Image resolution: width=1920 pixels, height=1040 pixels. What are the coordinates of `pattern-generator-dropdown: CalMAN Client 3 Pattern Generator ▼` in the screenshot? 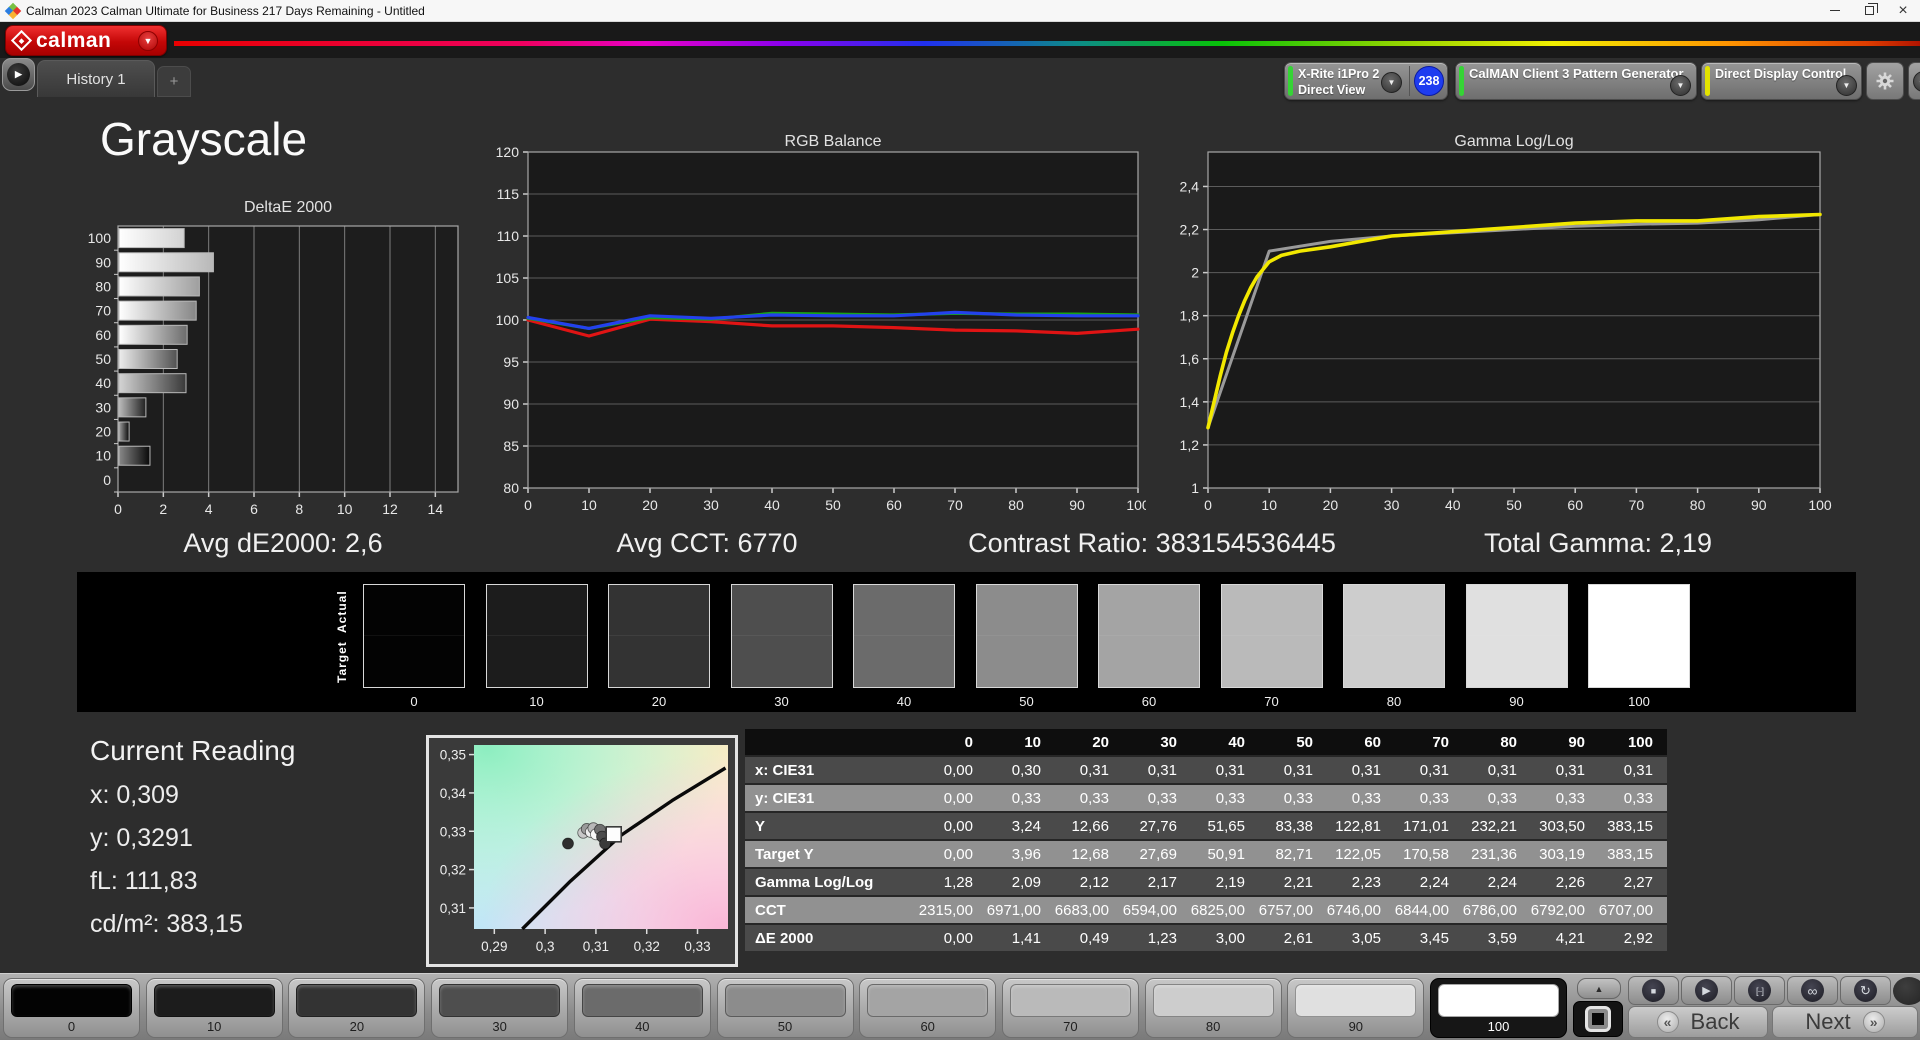 It's located at (1576, 81).